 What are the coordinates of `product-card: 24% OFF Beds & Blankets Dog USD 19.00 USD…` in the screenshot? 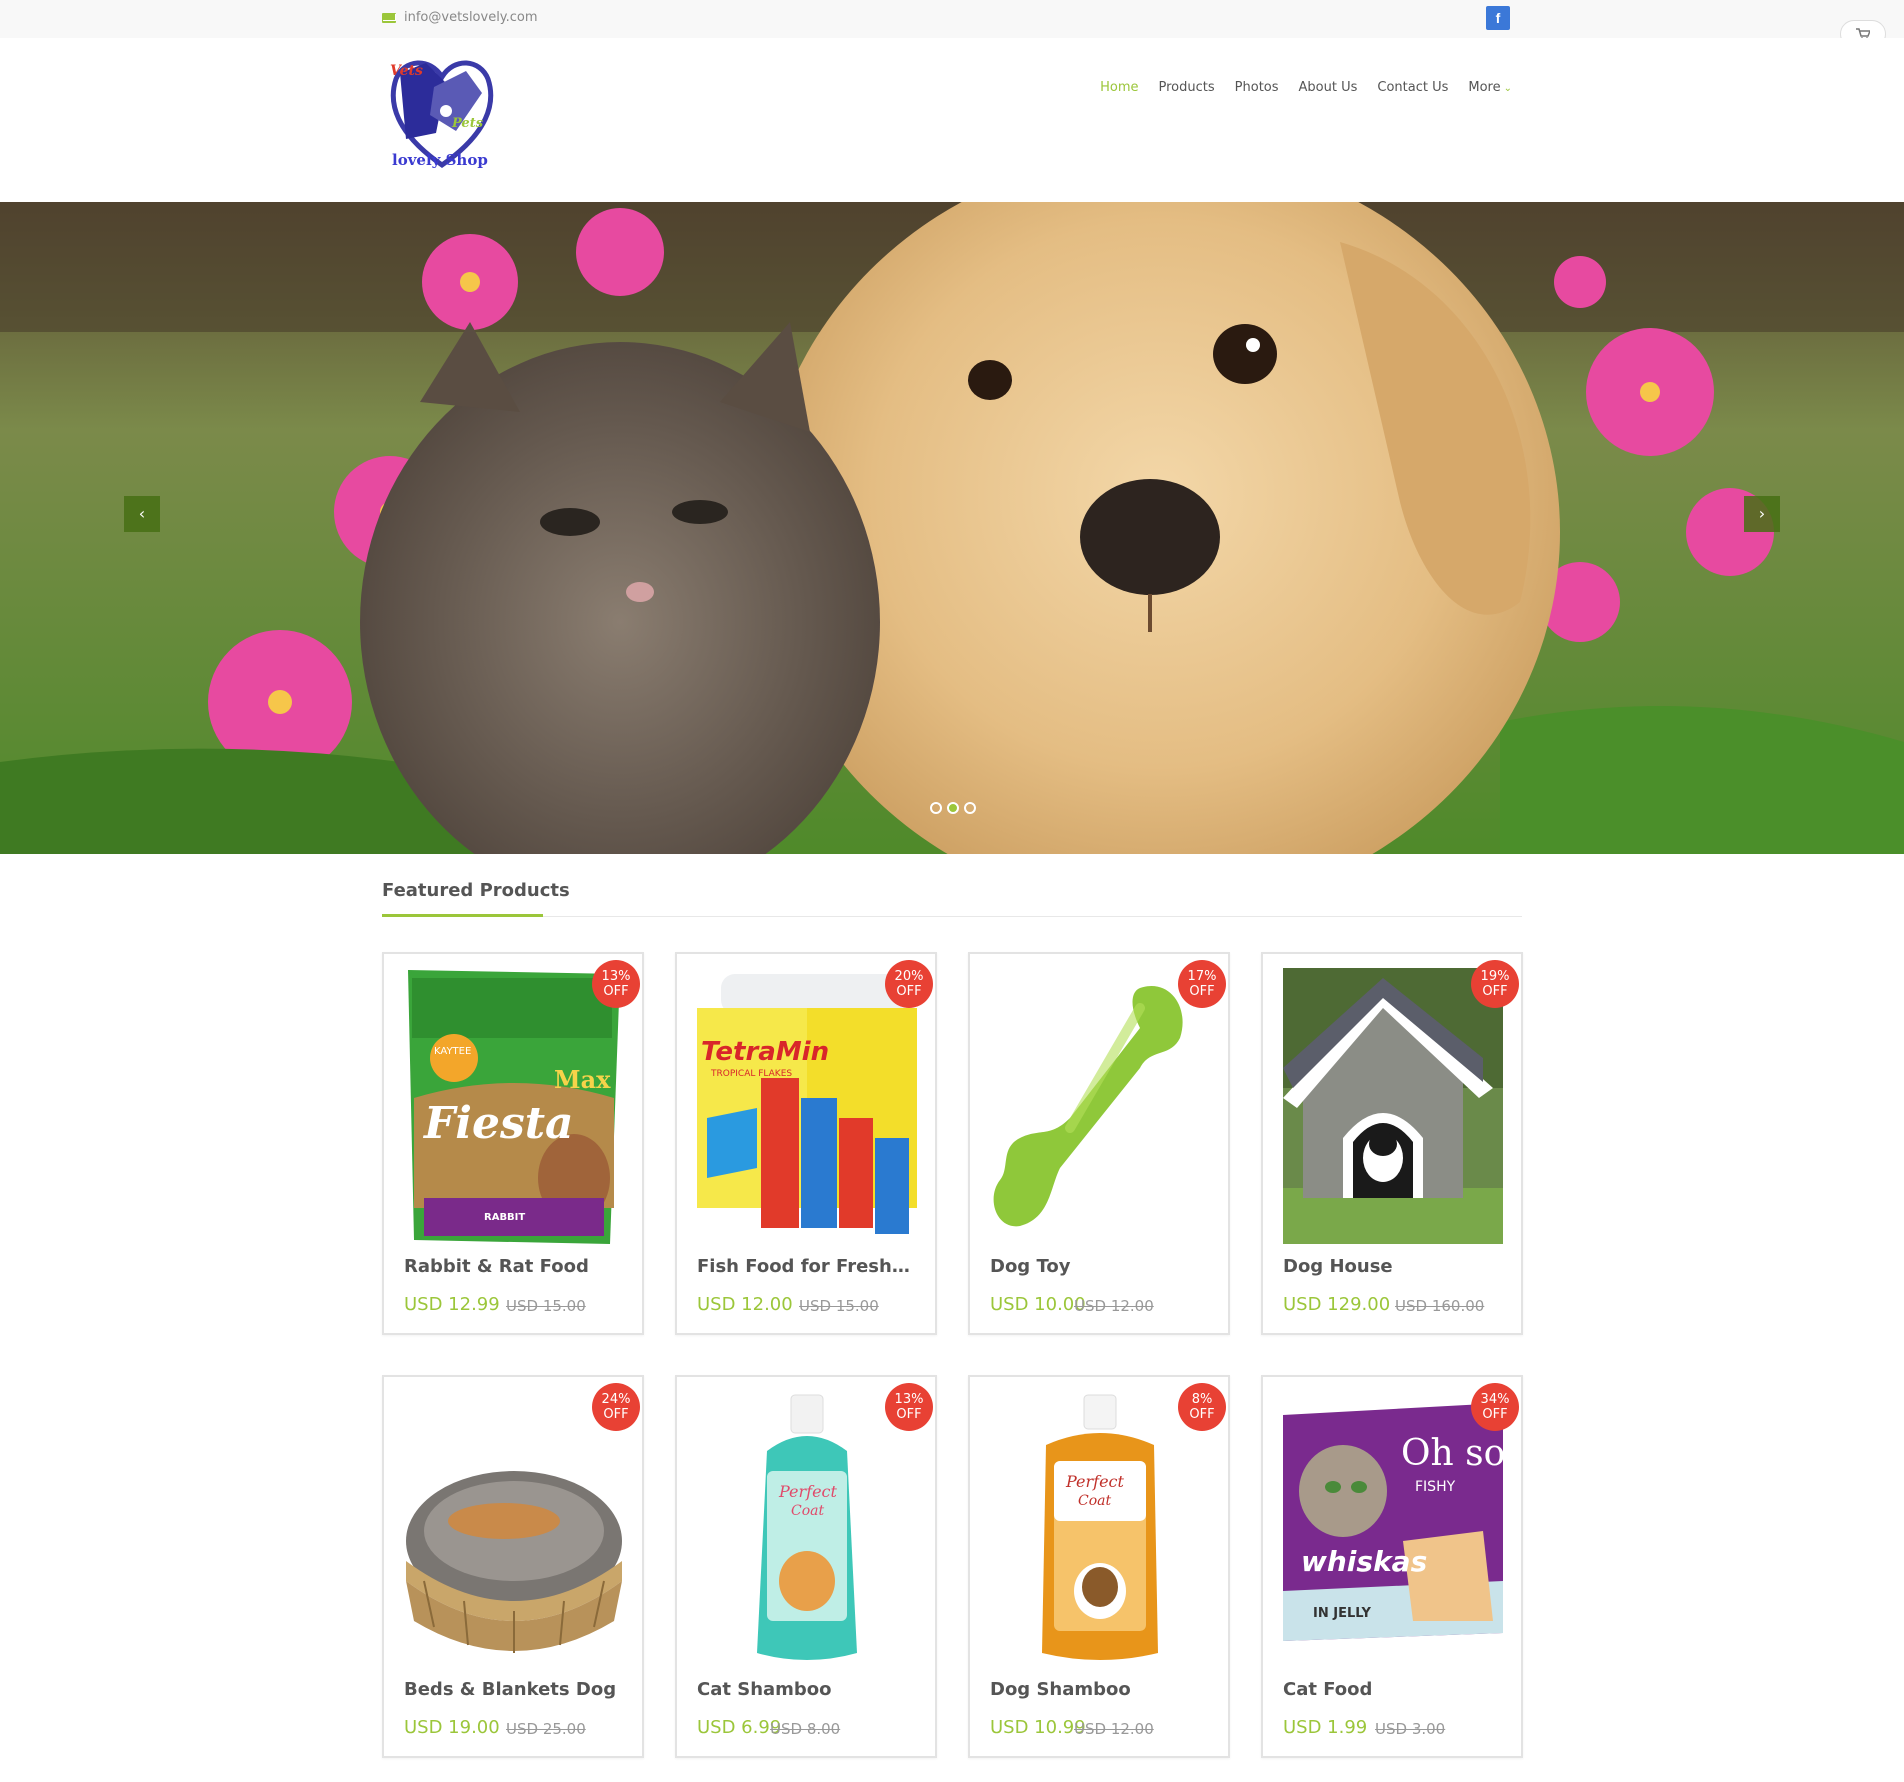 It's located at (513, 1566).